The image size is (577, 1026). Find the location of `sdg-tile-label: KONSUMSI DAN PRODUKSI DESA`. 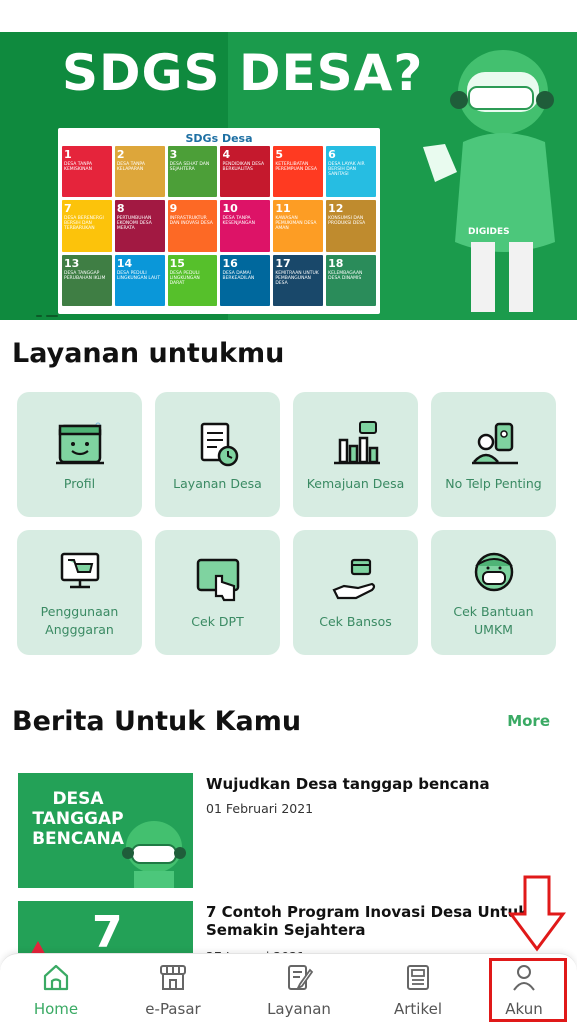

sdg-tile-label: KONSUMSI DAN PRODUKSI DESA is located at coordinates (347, 221).